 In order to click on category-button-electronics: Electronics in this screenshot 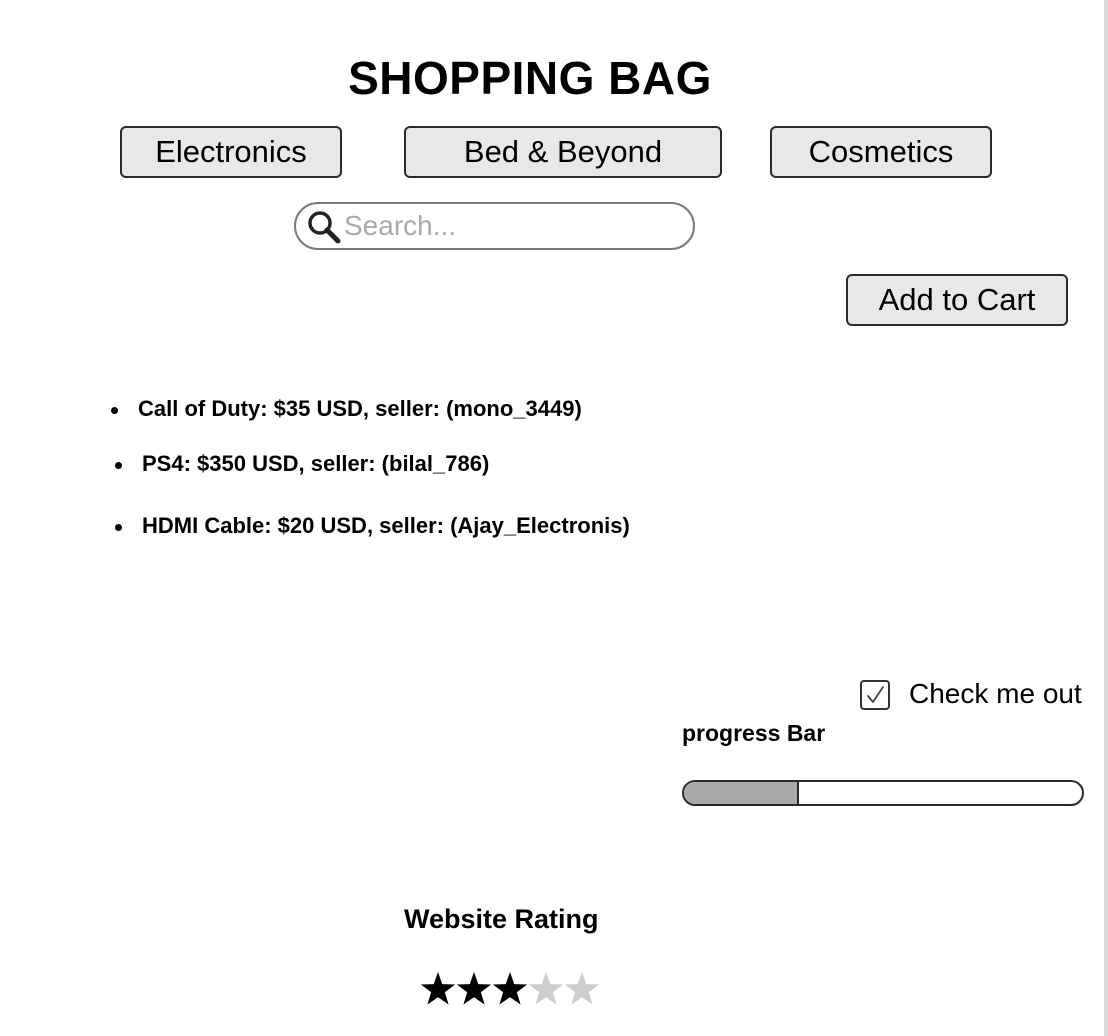, I will do `click(231, 152)`.